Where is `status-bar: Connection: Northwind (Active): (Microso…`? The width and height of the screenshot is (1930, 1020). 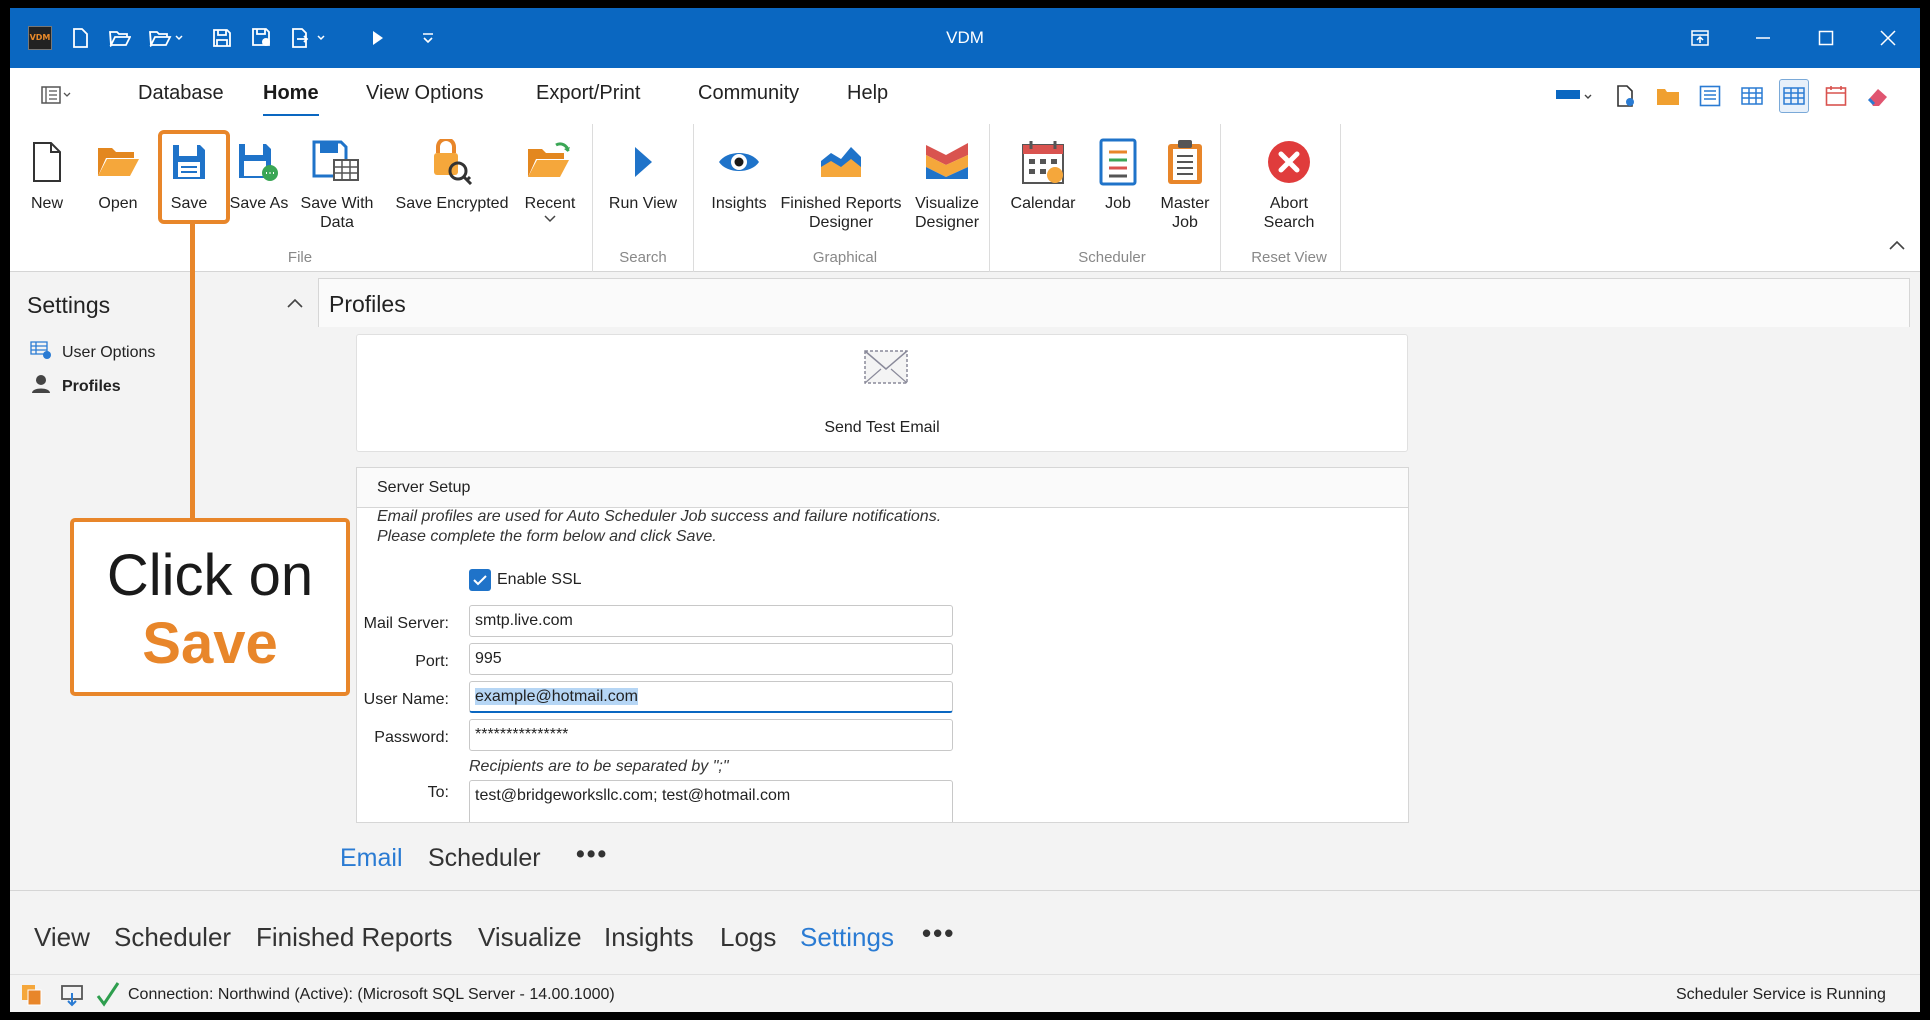
status-bar: Connection: Northwind (Active): (Microso… is located at coordinates (965, 993).